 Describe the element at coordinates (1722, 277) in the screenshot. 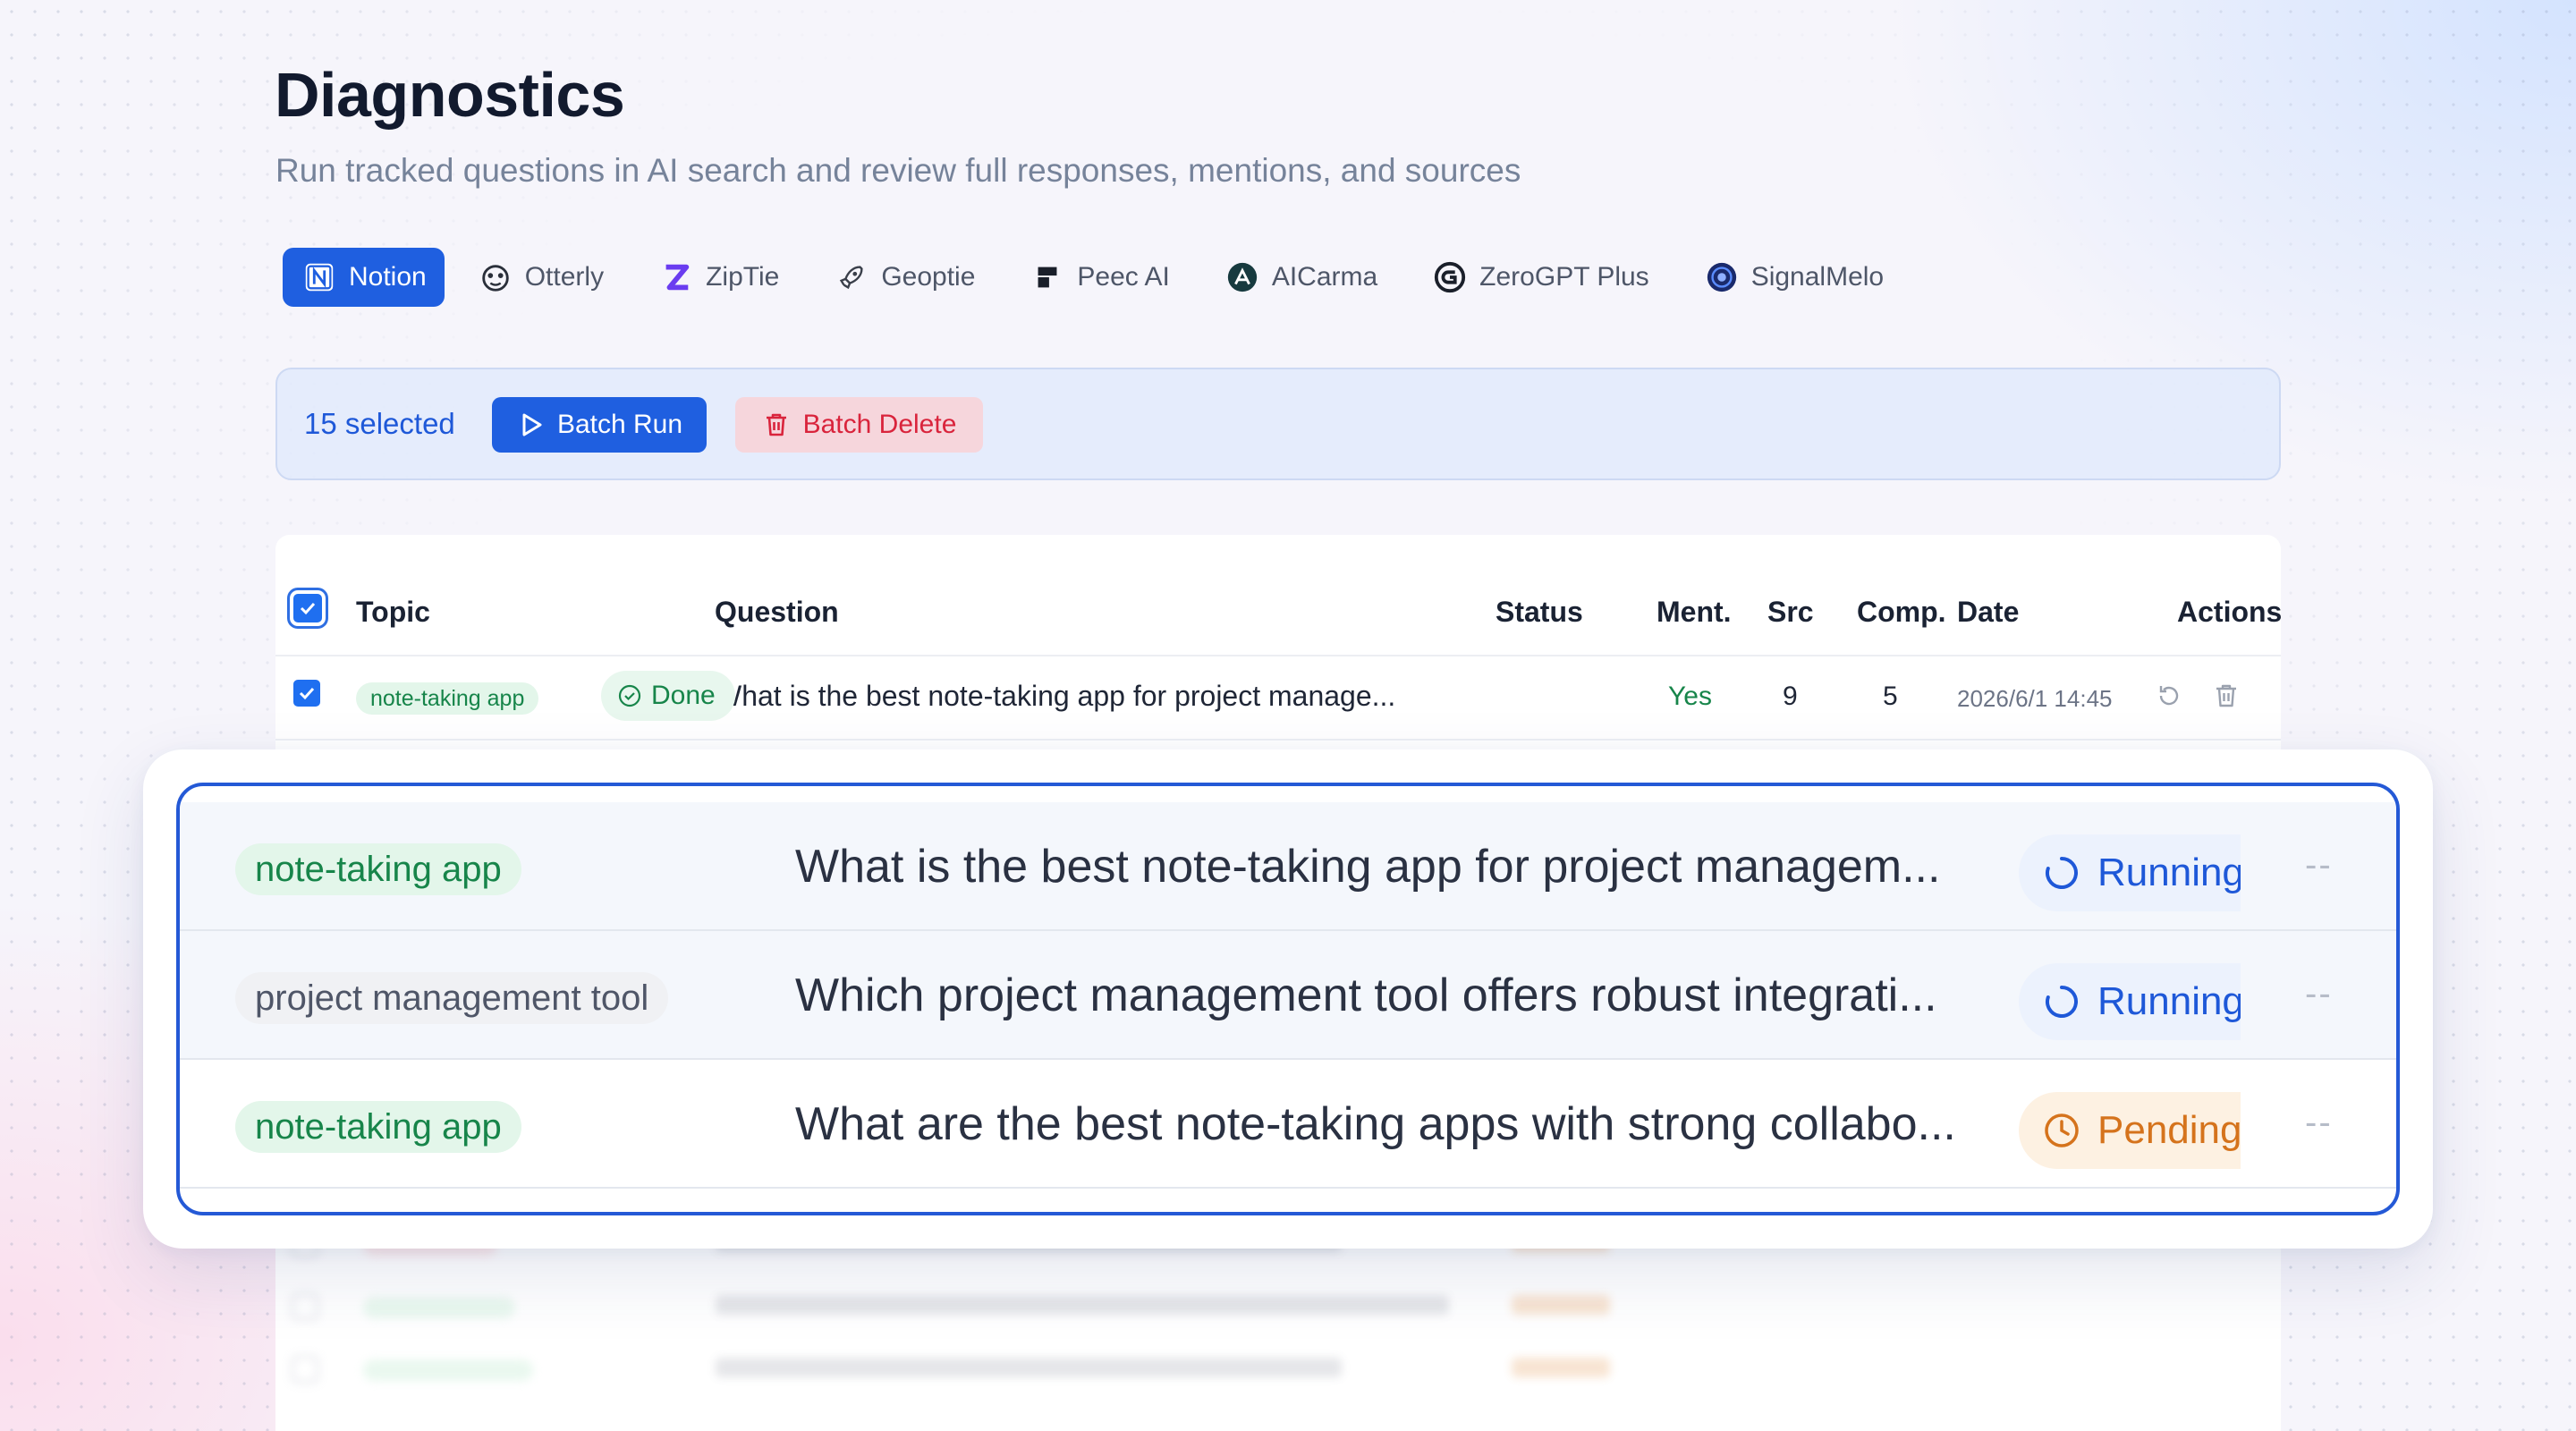

I see `signalmelo-icon` at that location.